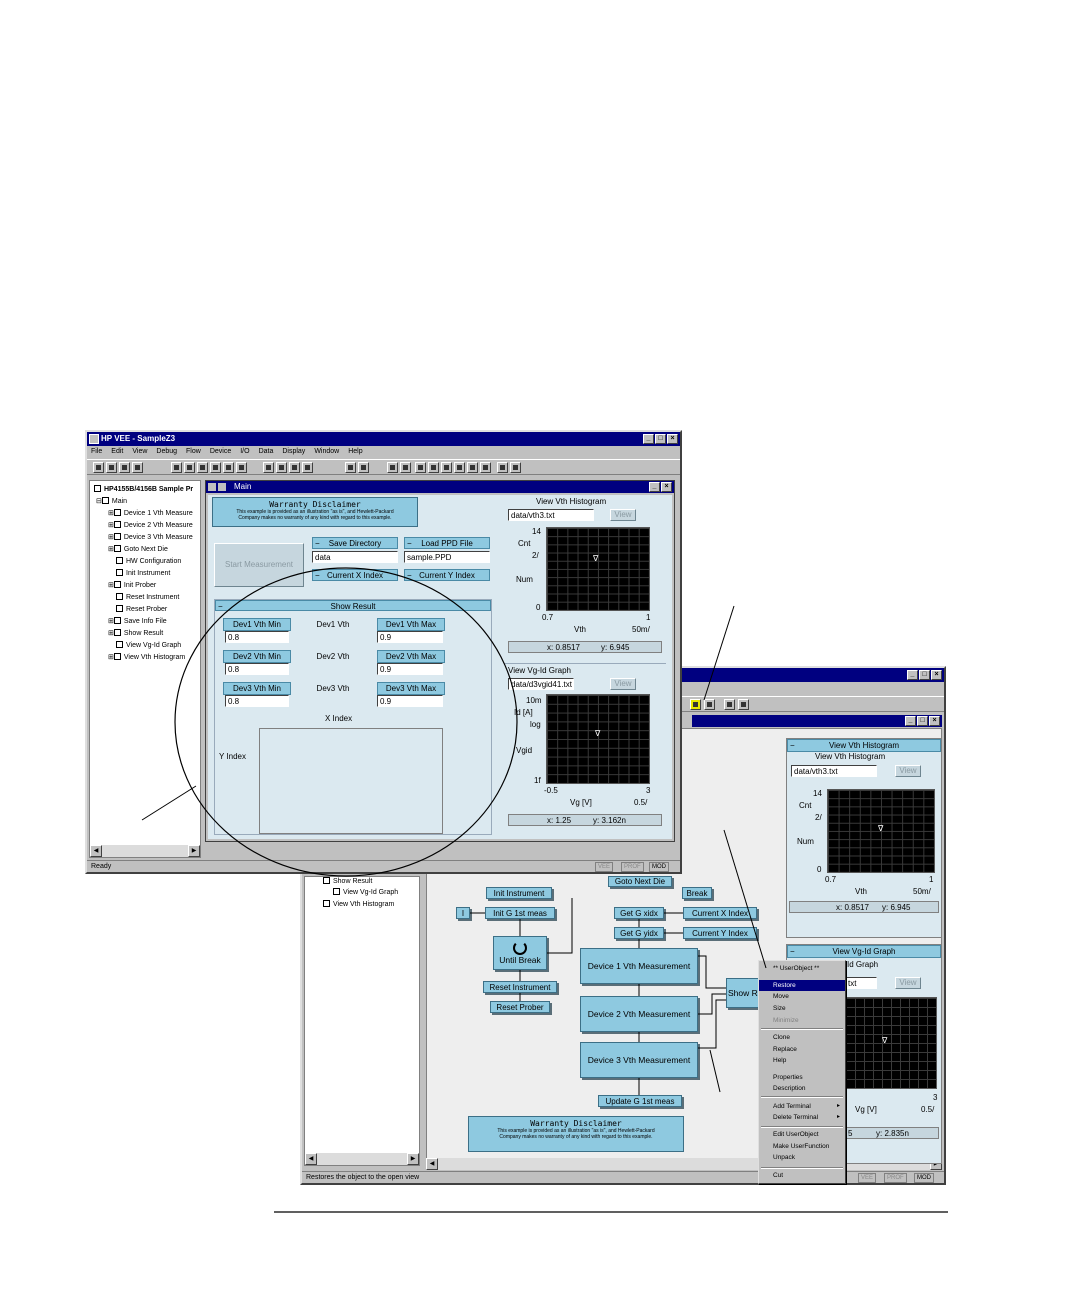 This screenshot has height=1296, width=1078. I want to click on callout-line-left, so click(169, 803).